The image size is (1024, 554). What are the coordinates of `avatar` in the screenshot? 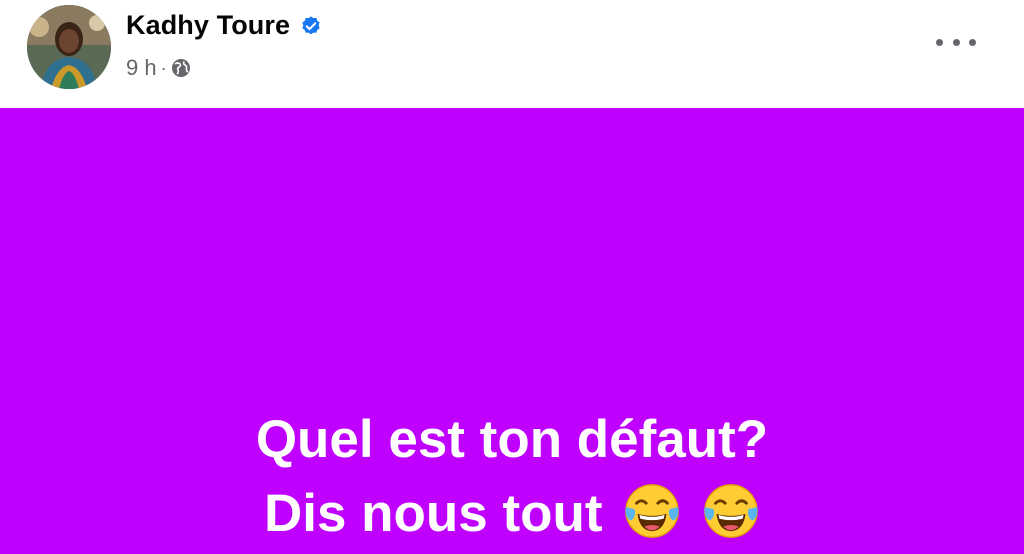 It's located at (69, 47).